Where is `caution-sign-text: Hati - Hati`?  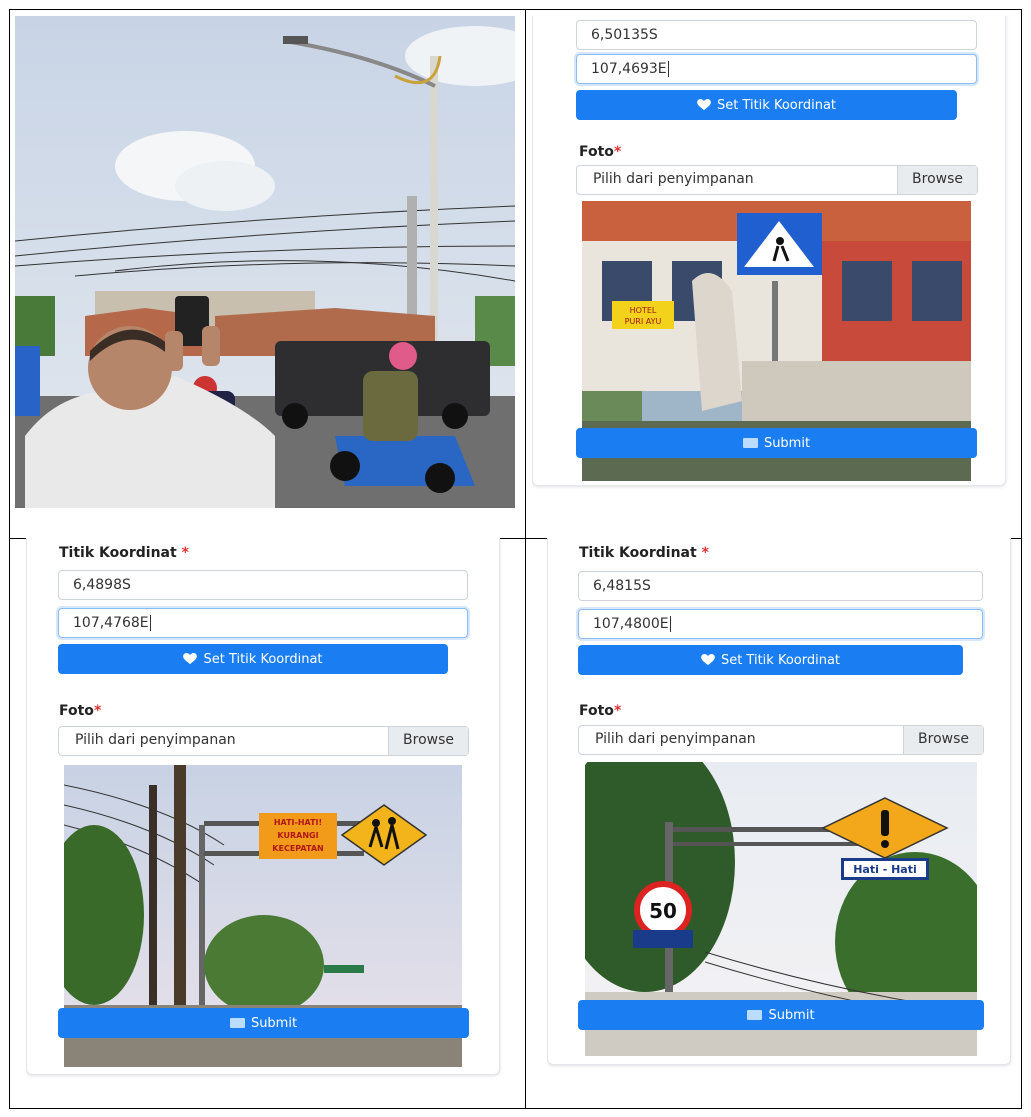 caution-sign-text: Hati - Hati is located at coordinates (885, 869).